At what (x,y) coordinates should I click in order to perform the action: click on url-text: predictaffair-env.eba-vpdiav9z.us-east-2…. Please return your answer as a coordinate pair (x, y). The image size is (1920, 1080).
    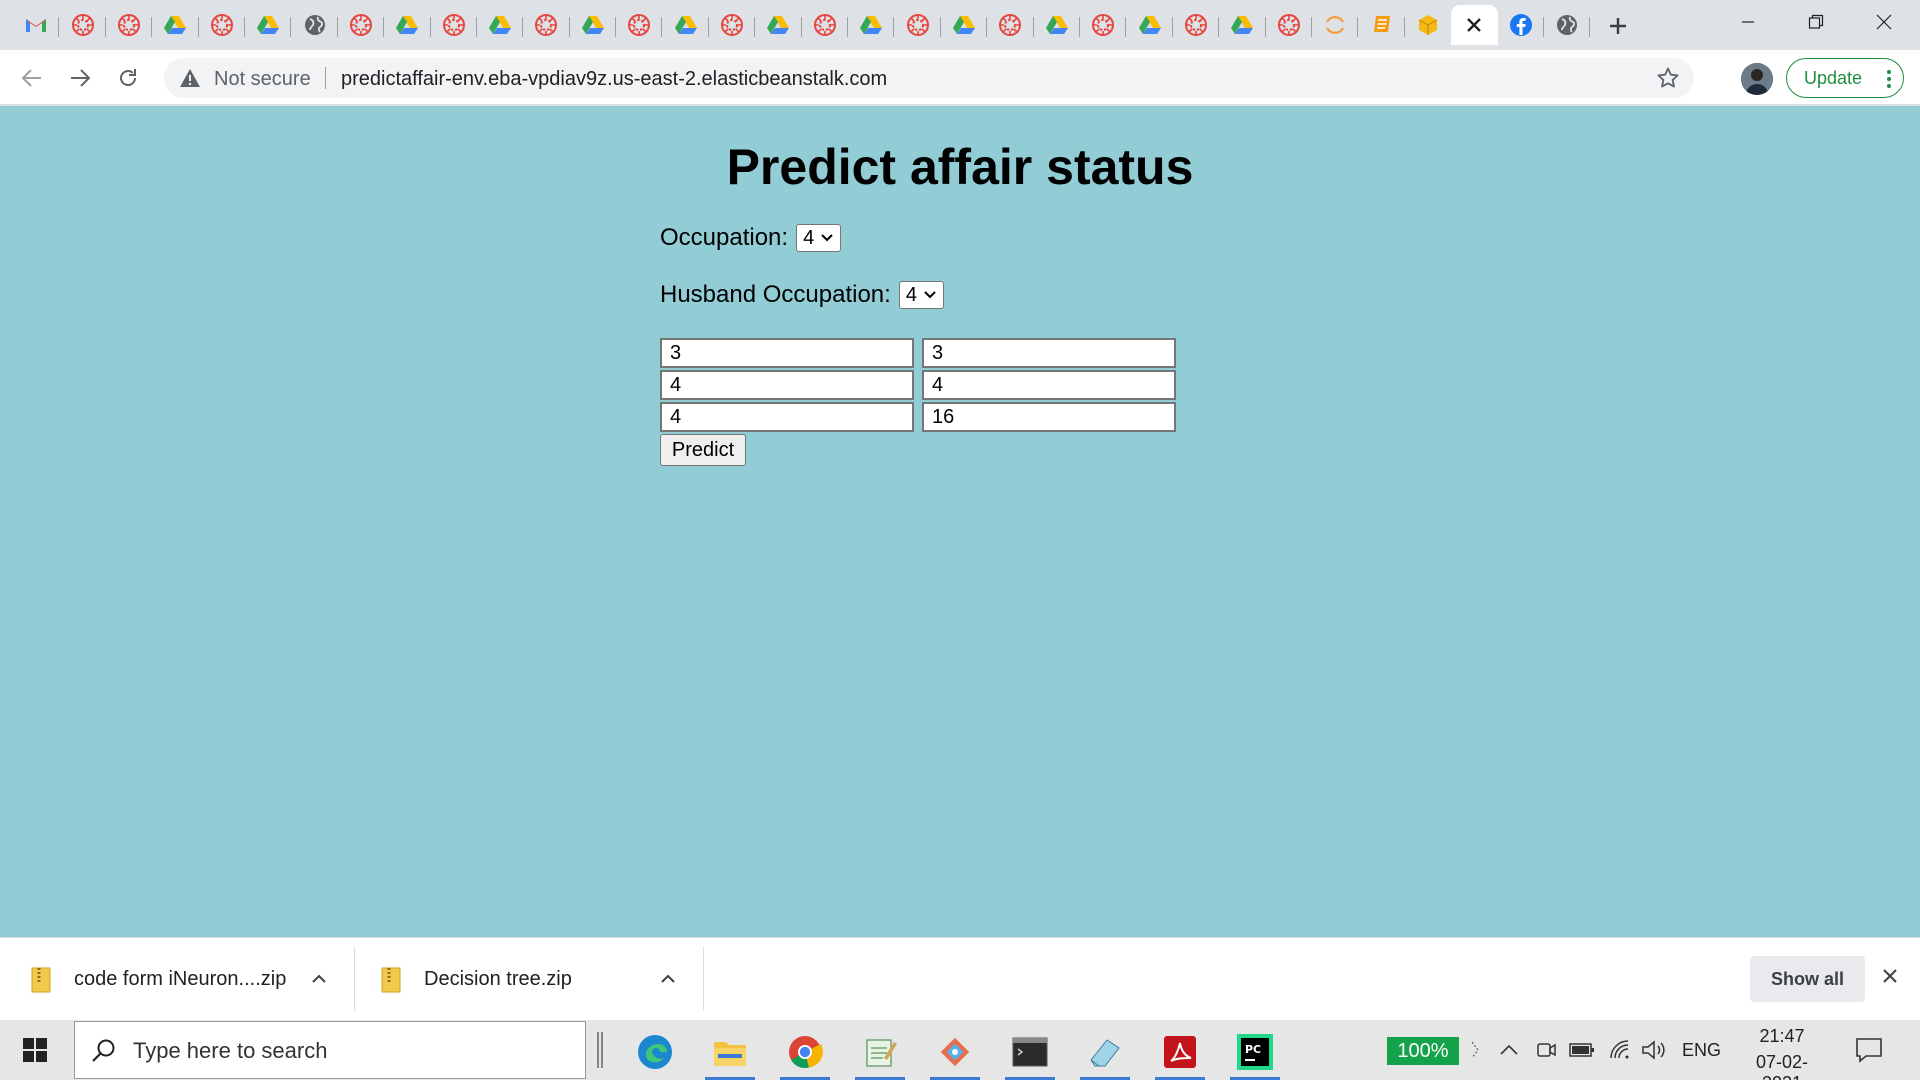
    Looking at the image, I should click on (614, 79).